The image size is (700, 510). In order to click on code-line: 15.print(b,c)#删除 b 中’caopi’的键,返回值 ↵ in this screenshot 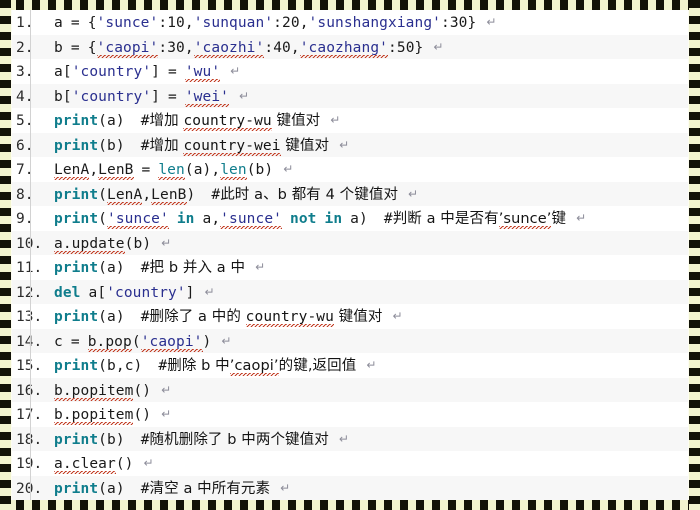, I will do `click(350, 365)`.